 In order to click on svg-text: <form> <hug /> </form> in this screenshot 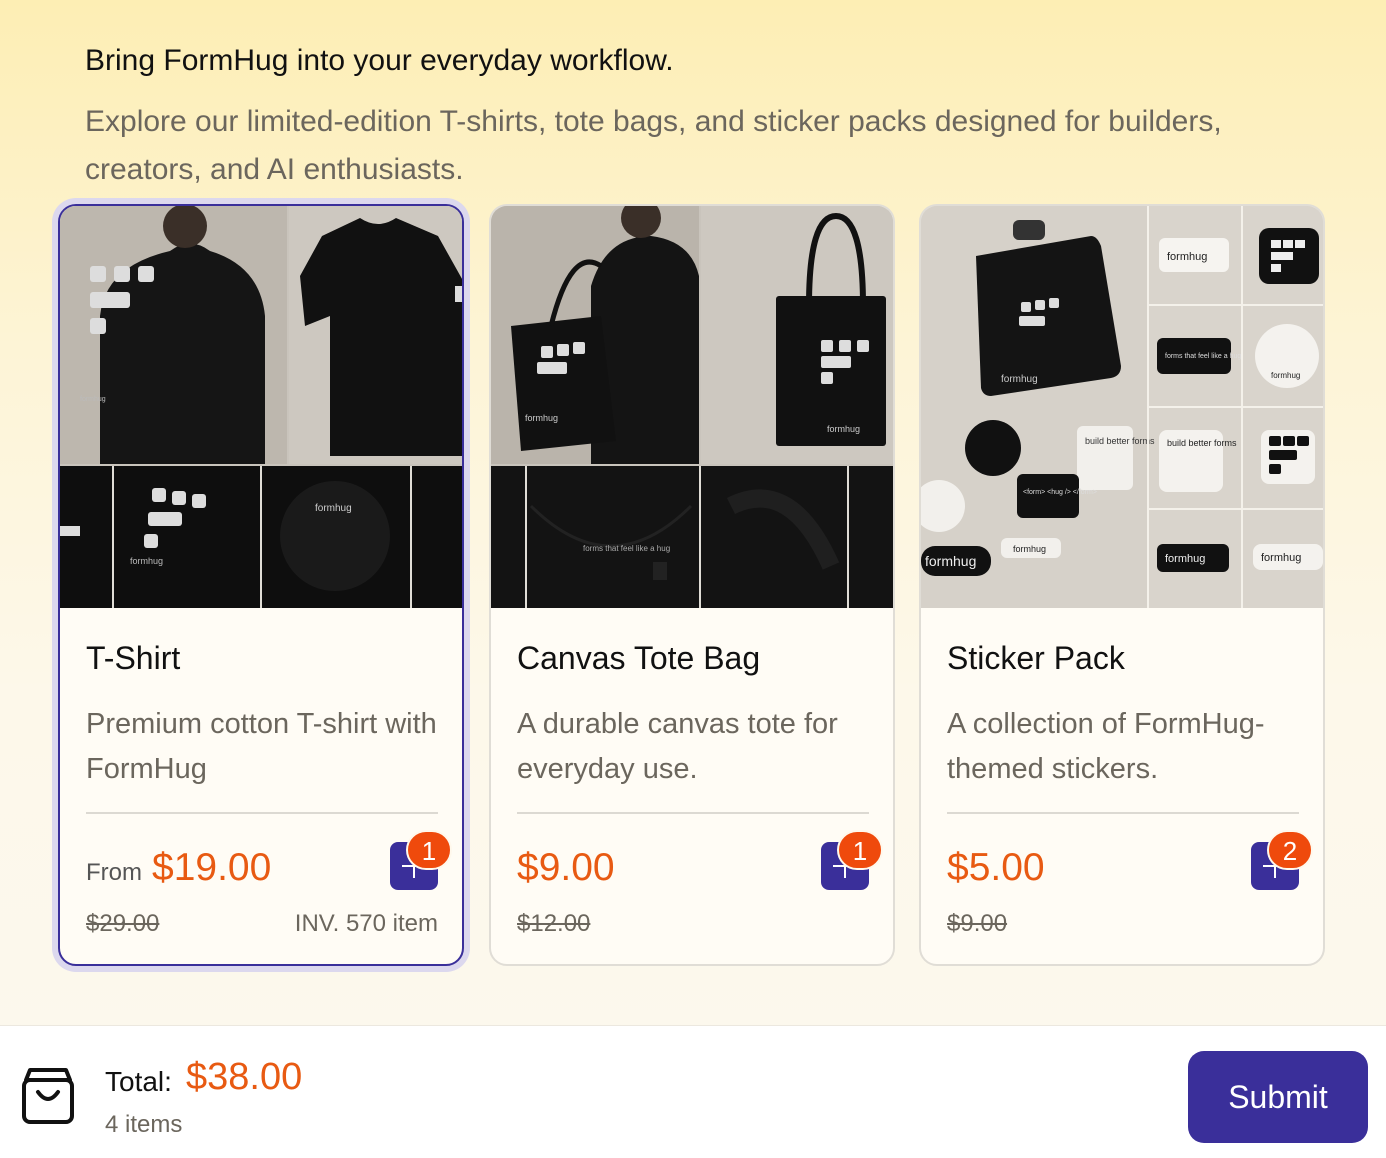, I will do `click(1060, 492)`.